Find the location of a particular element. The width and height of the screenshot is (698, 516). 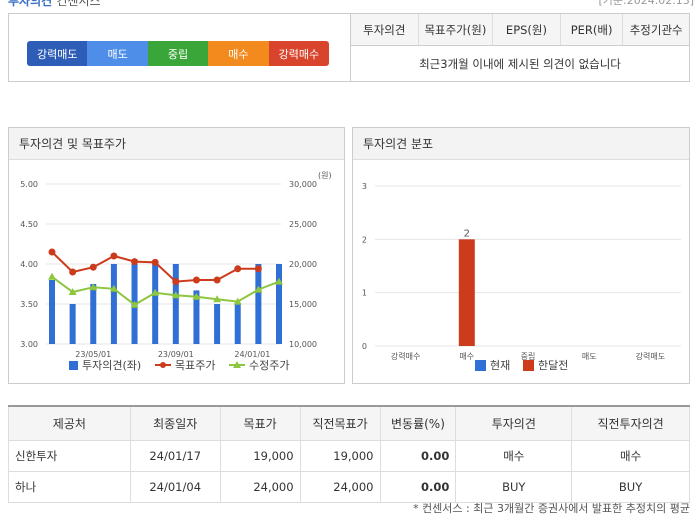

table-header-cell: 변동률(%) is located at coordinates (418, 423).